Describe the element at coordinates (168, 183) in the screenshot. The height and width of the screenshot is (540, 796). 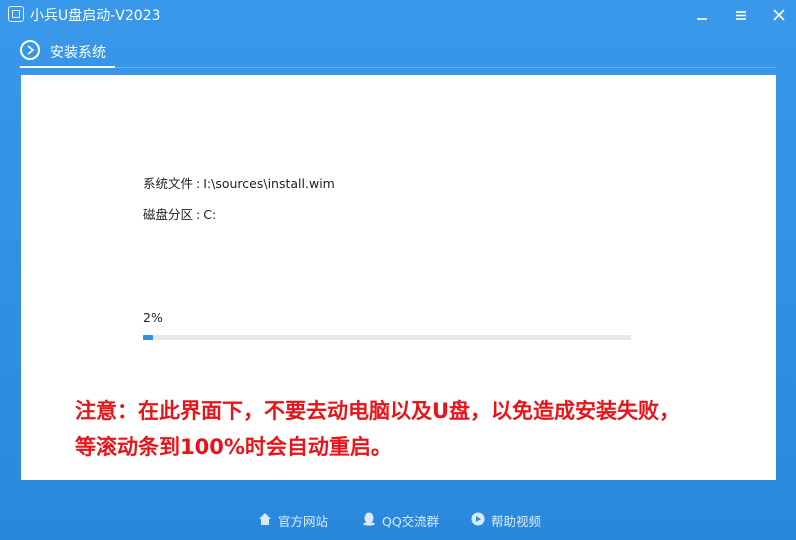
I see `system-file-label: 系统文件` at that location.